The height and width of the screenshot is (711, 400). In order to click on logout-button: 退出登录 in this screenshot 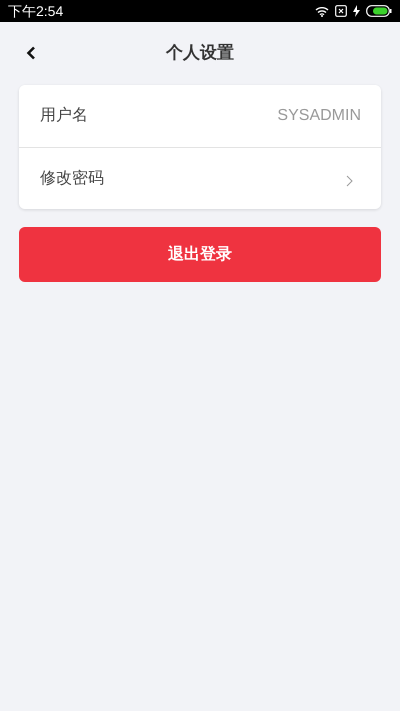, I will do `click(200, 254)`.